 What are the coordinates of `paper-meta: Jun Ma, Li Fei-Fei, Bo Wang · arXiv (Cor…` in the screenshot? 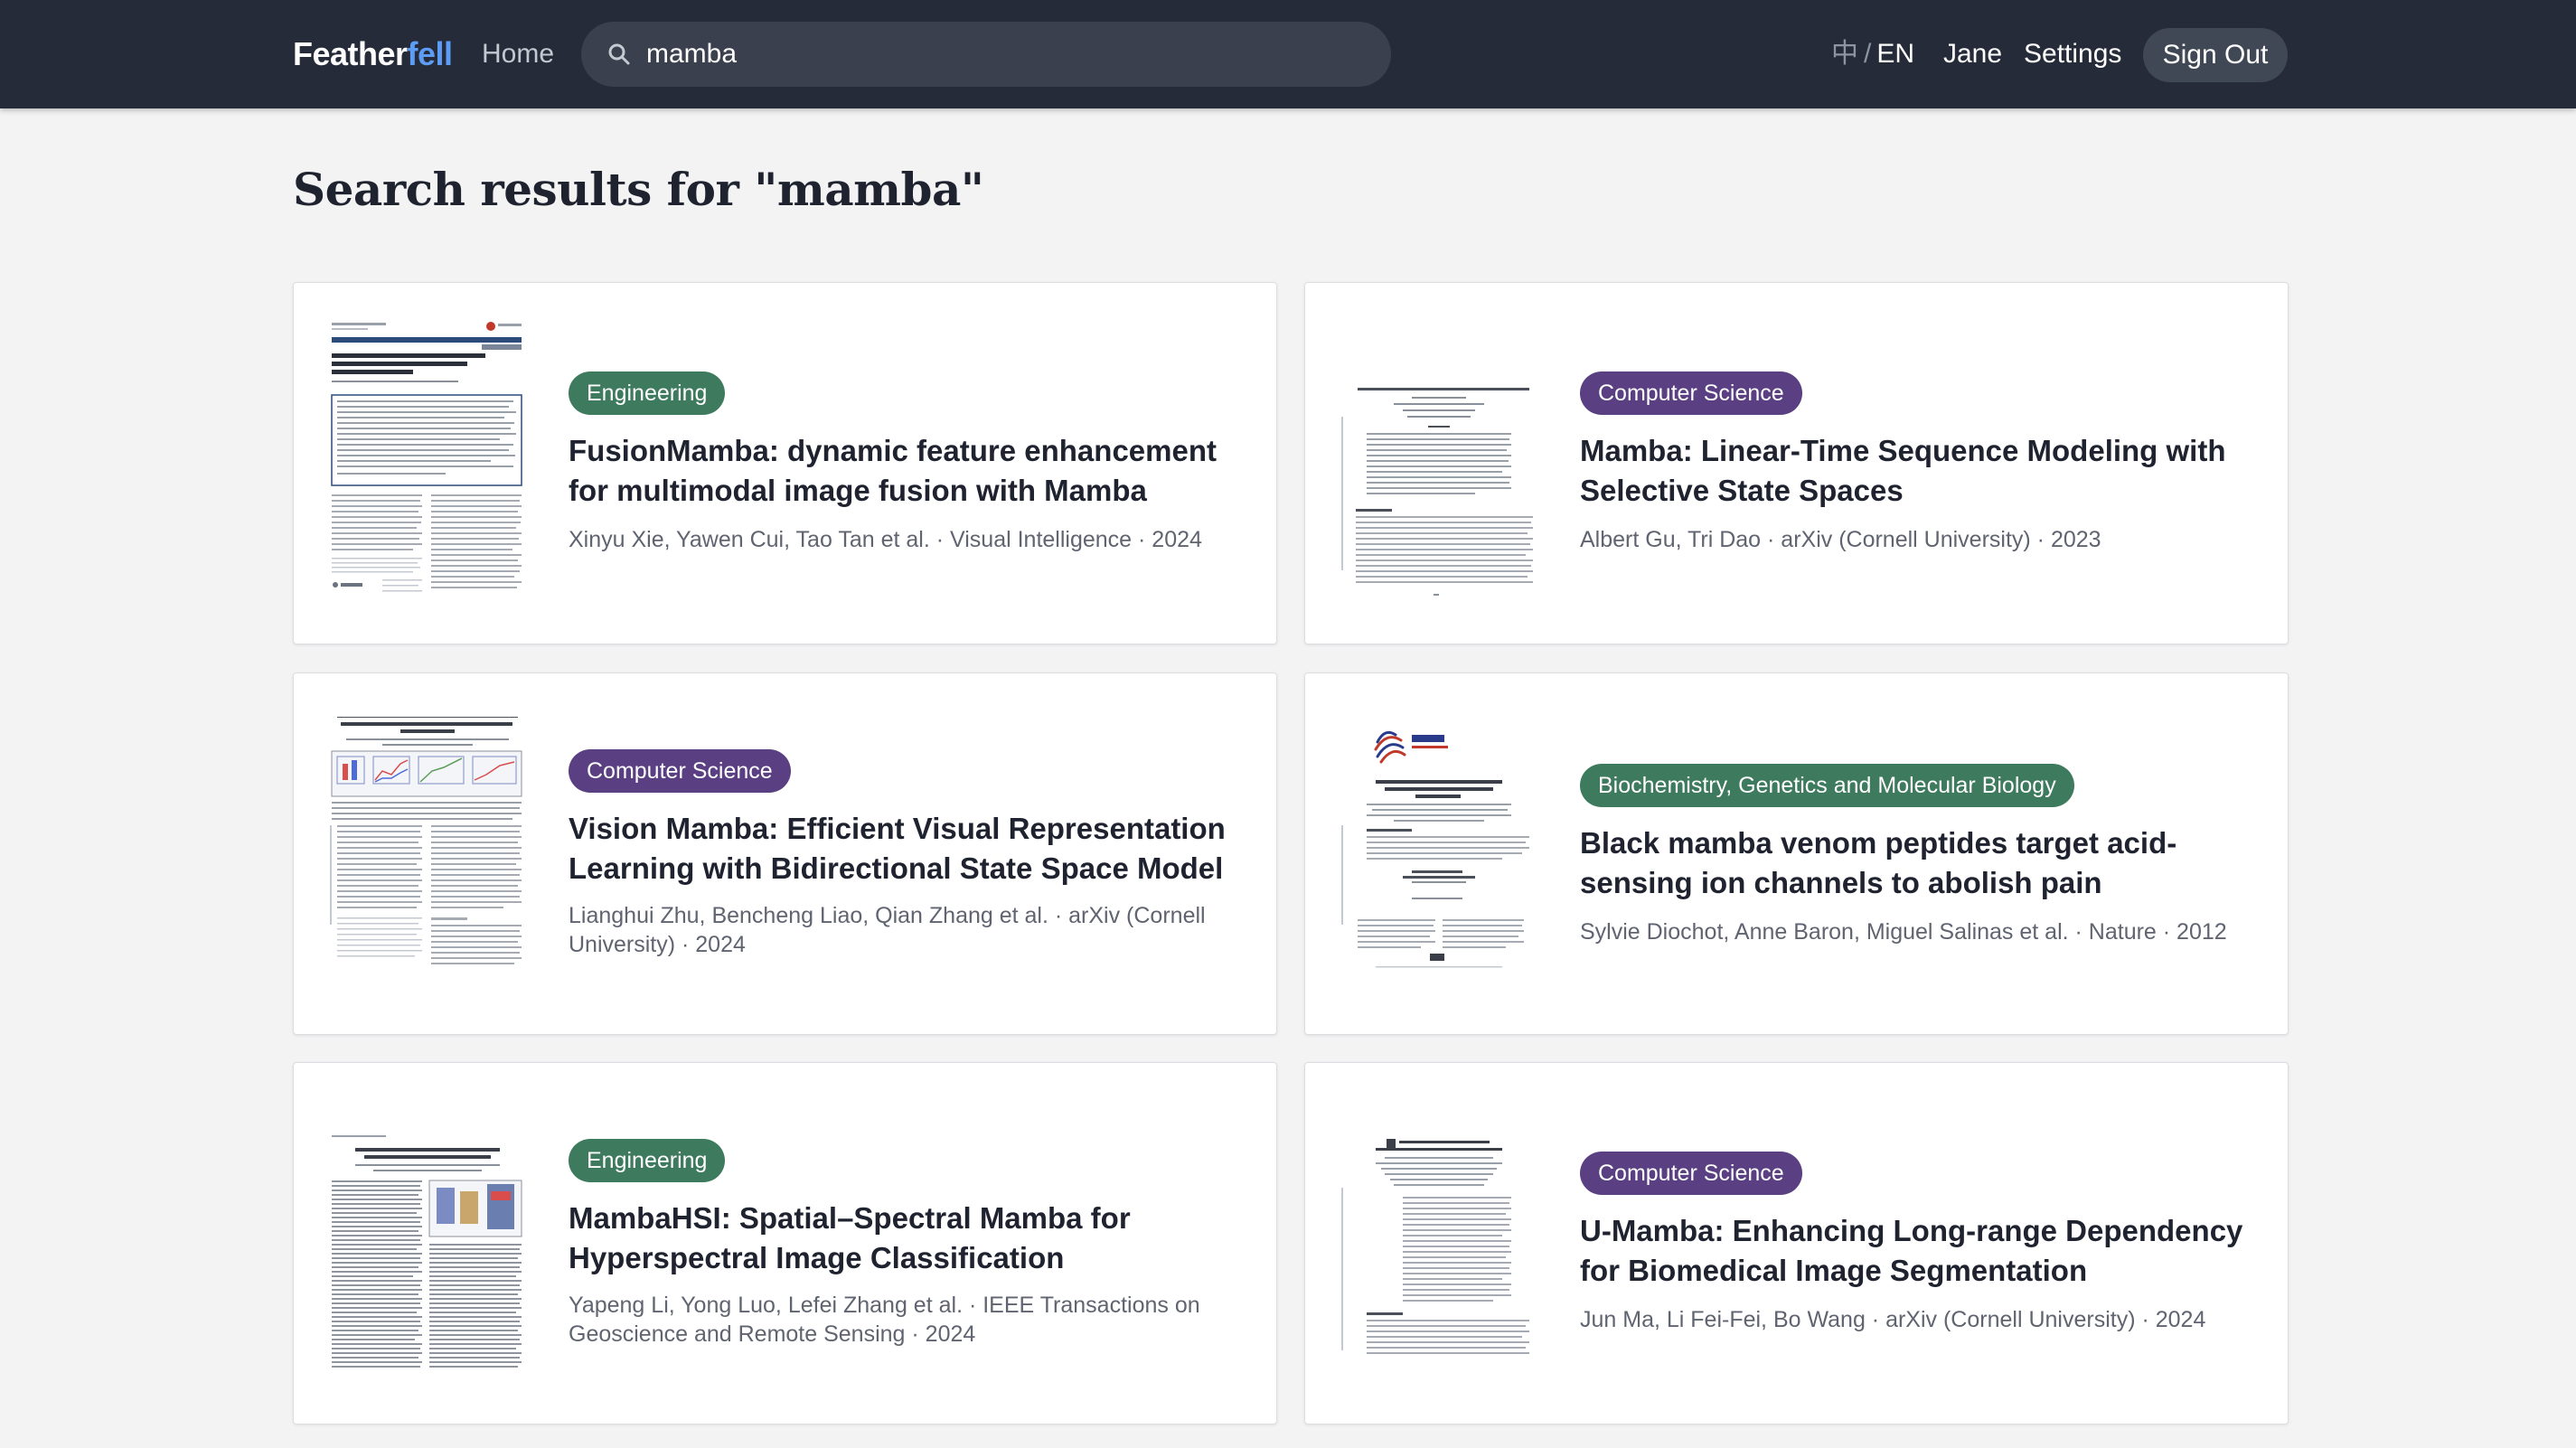 It's located at (1893, 1319).